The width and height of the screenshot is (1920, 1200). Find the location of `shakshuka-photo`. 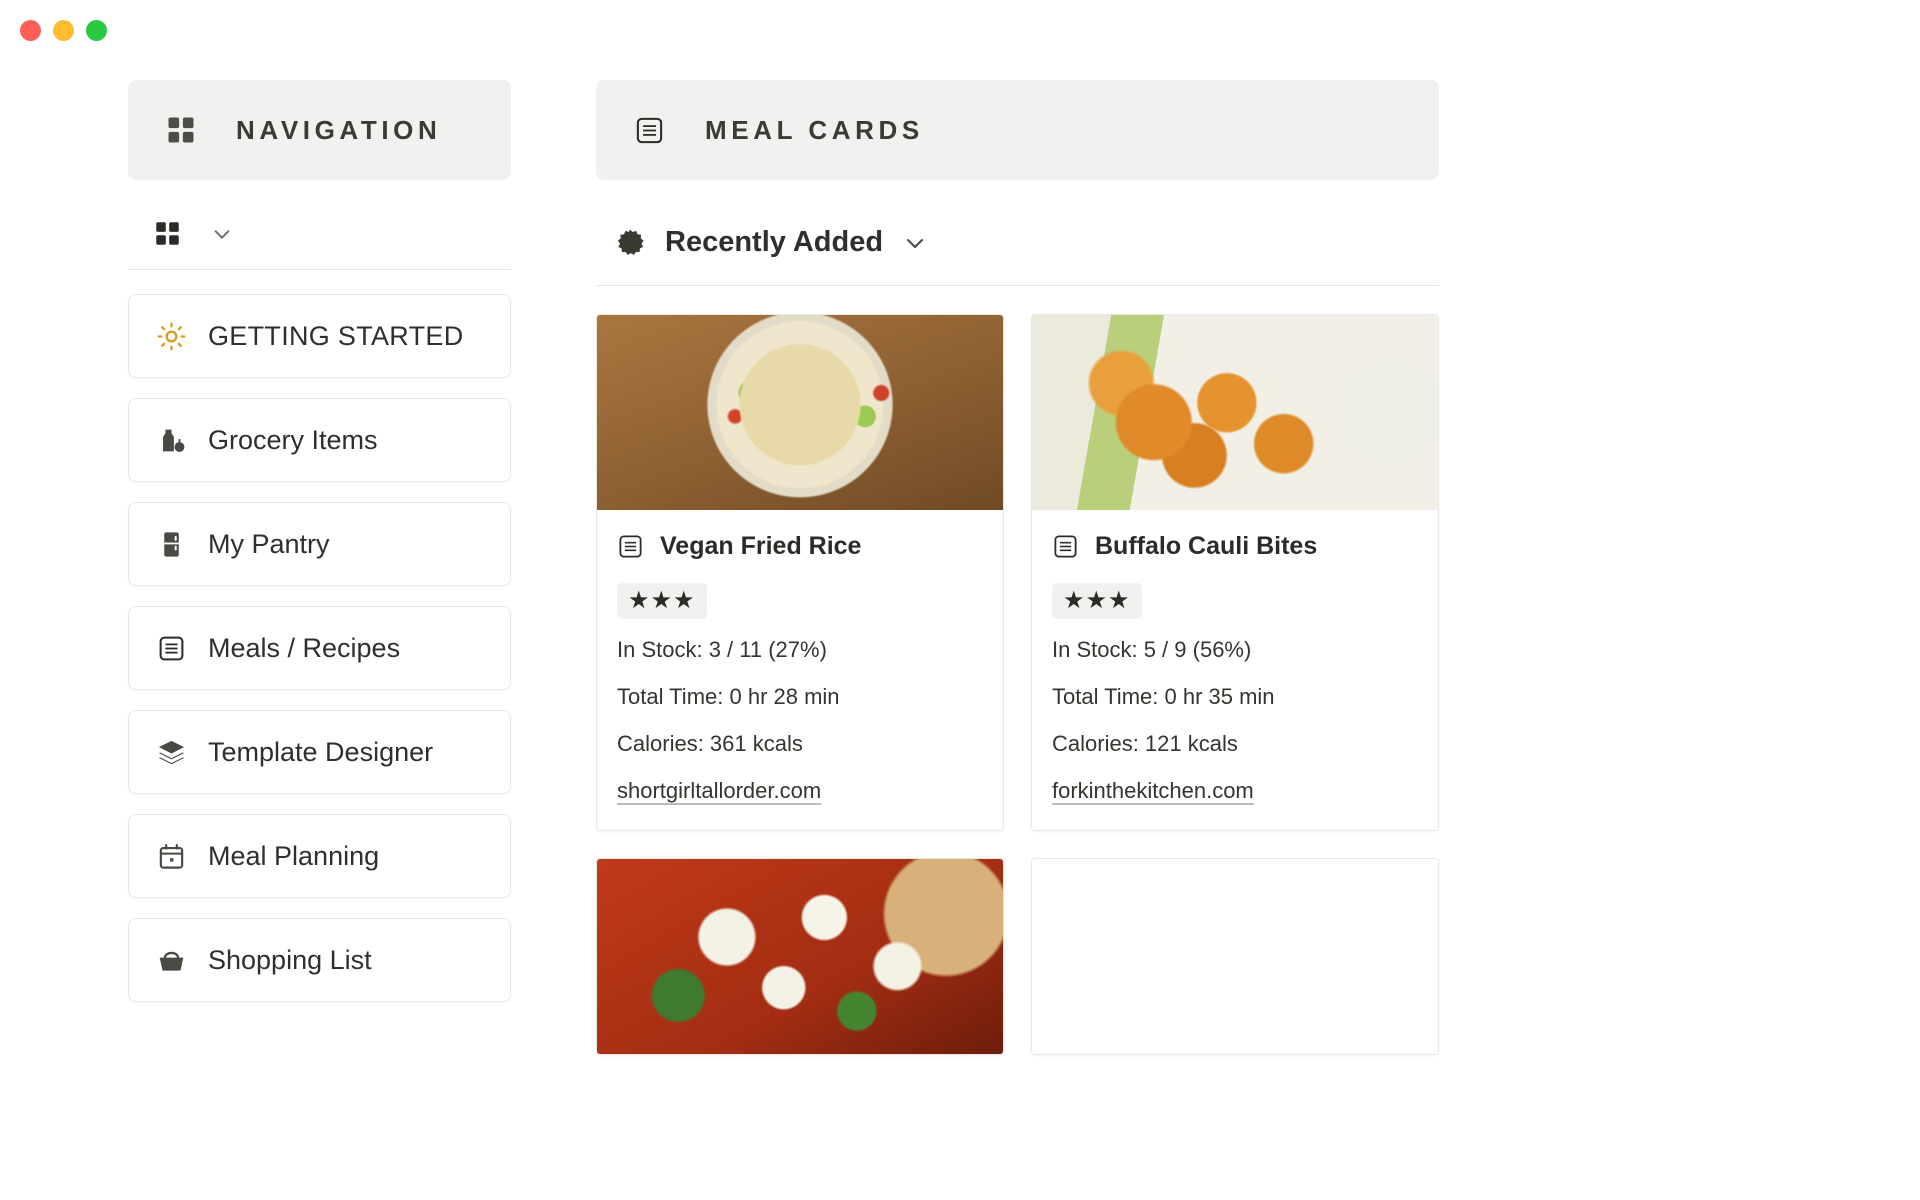

shakshuka-photo is located at coordinates (800, 956).